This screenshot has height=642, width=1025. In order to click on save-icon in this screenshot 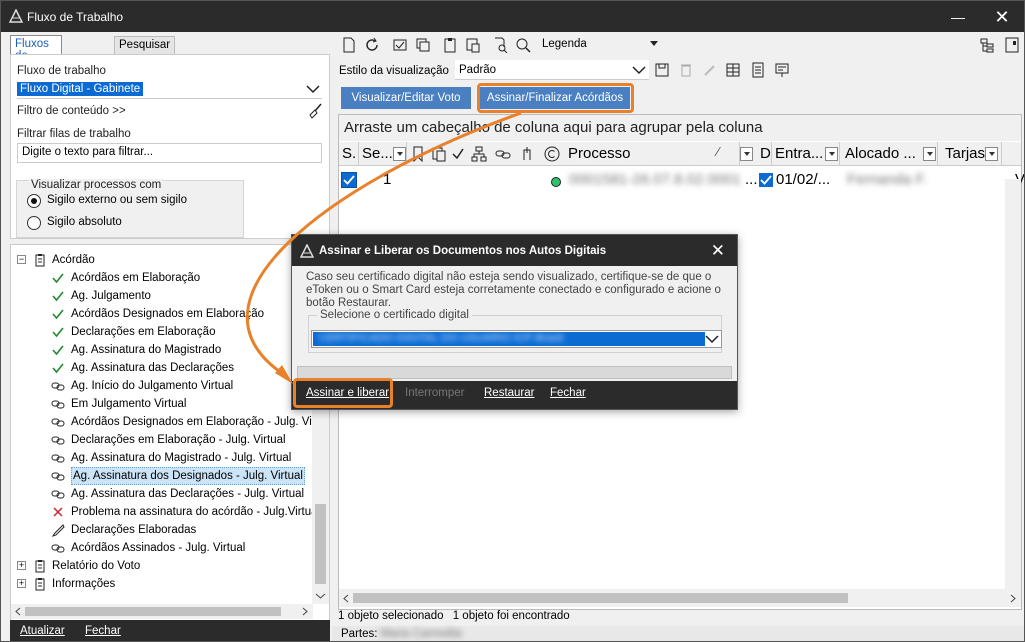, I will do `click(662, 70)`.